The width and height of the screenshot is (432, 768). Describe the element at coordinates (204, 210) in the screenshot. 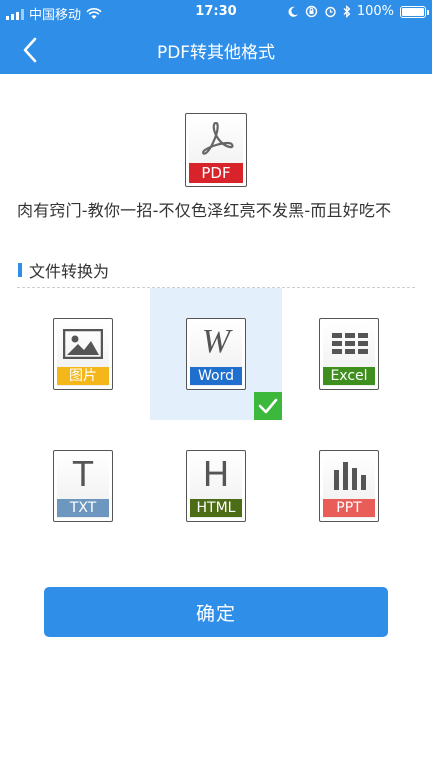

I see `file-name: 肉有窍门-教你一招-不仅色泽红亮不发黑-而且好吃不` at that location.